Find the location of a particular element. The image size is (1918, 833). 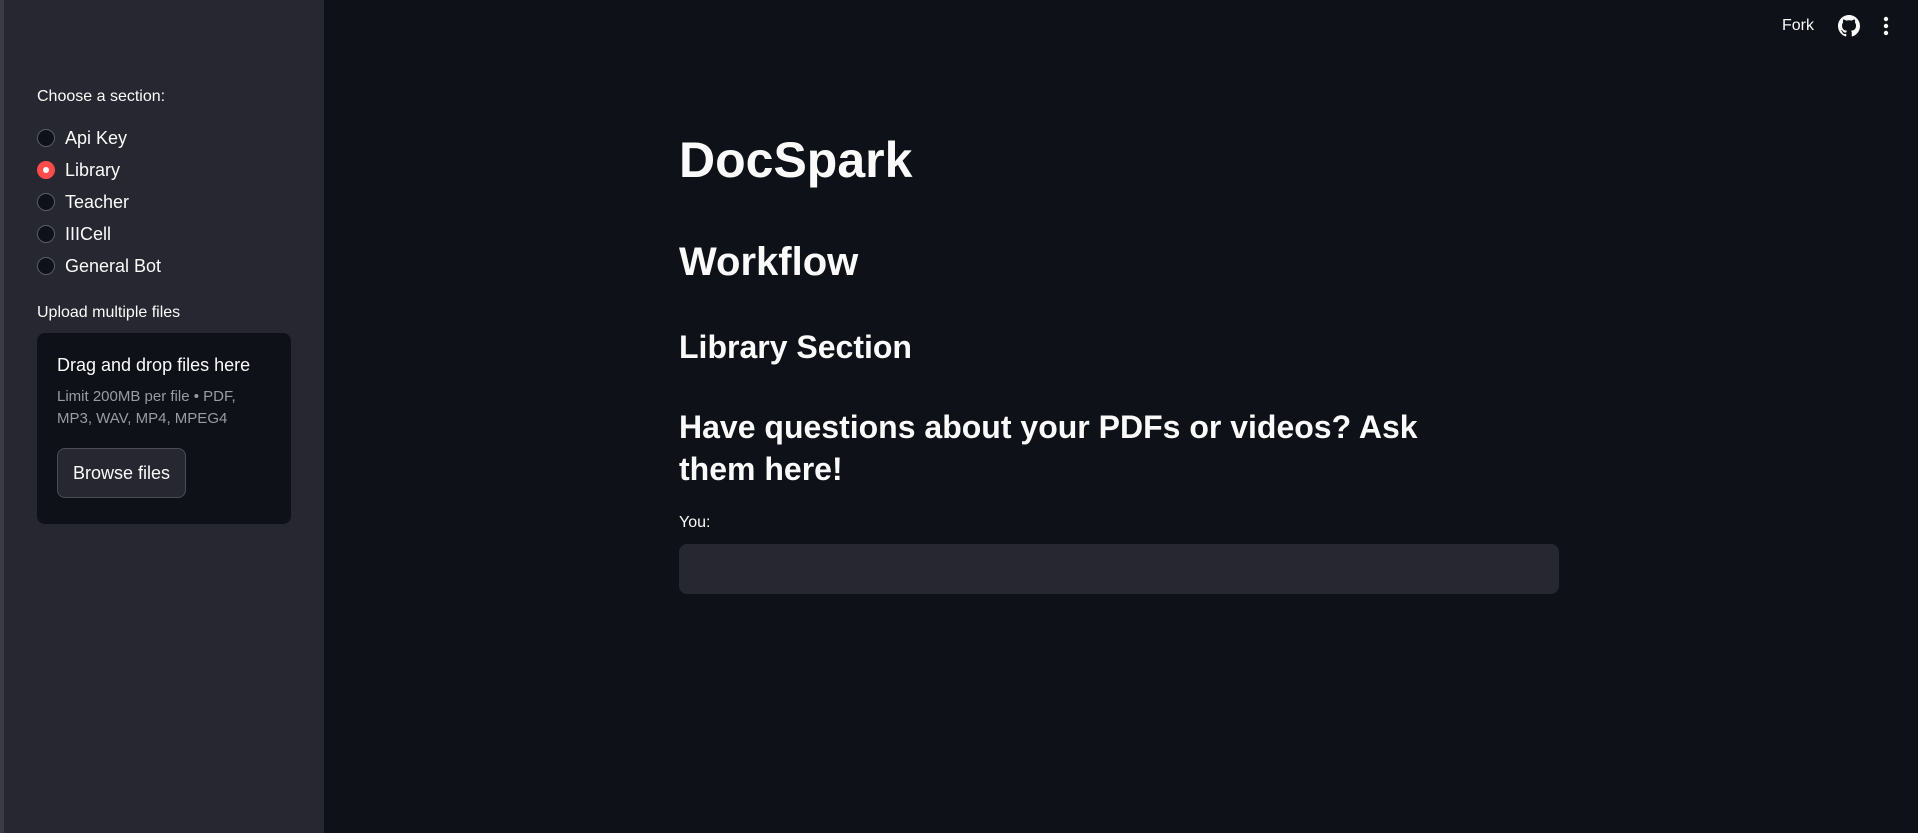

radio-option-iiicell: IIICell is located at coordinates (99, 234).